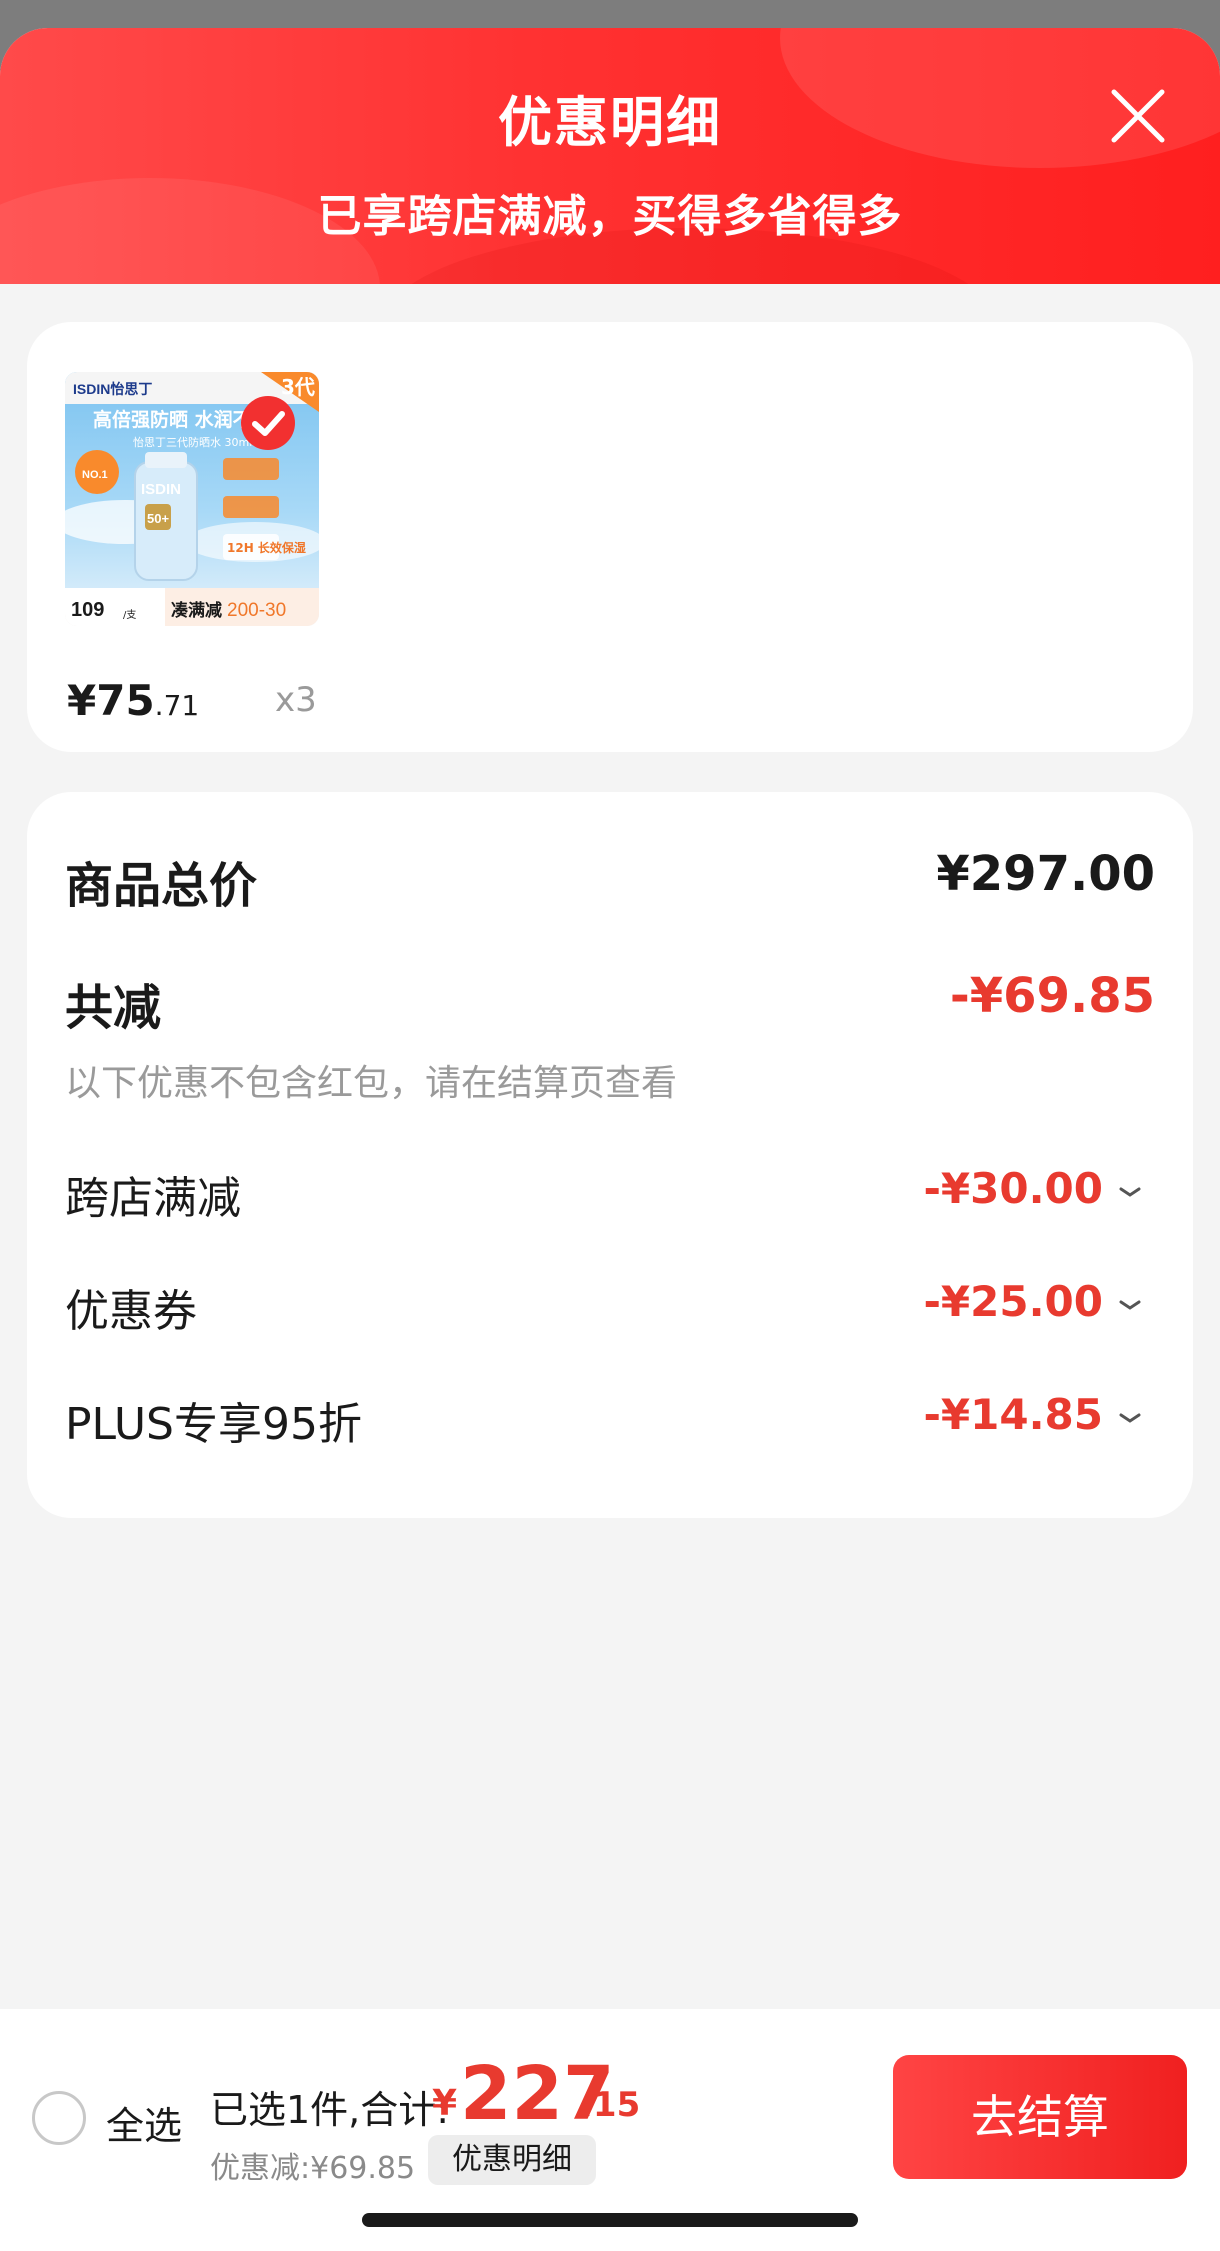 The image size is (1220, 2251). What do you see at coordinates (129, 615) in the screenshot?
I see `image-footer-unit: /支` at bounding box center [129, 615].